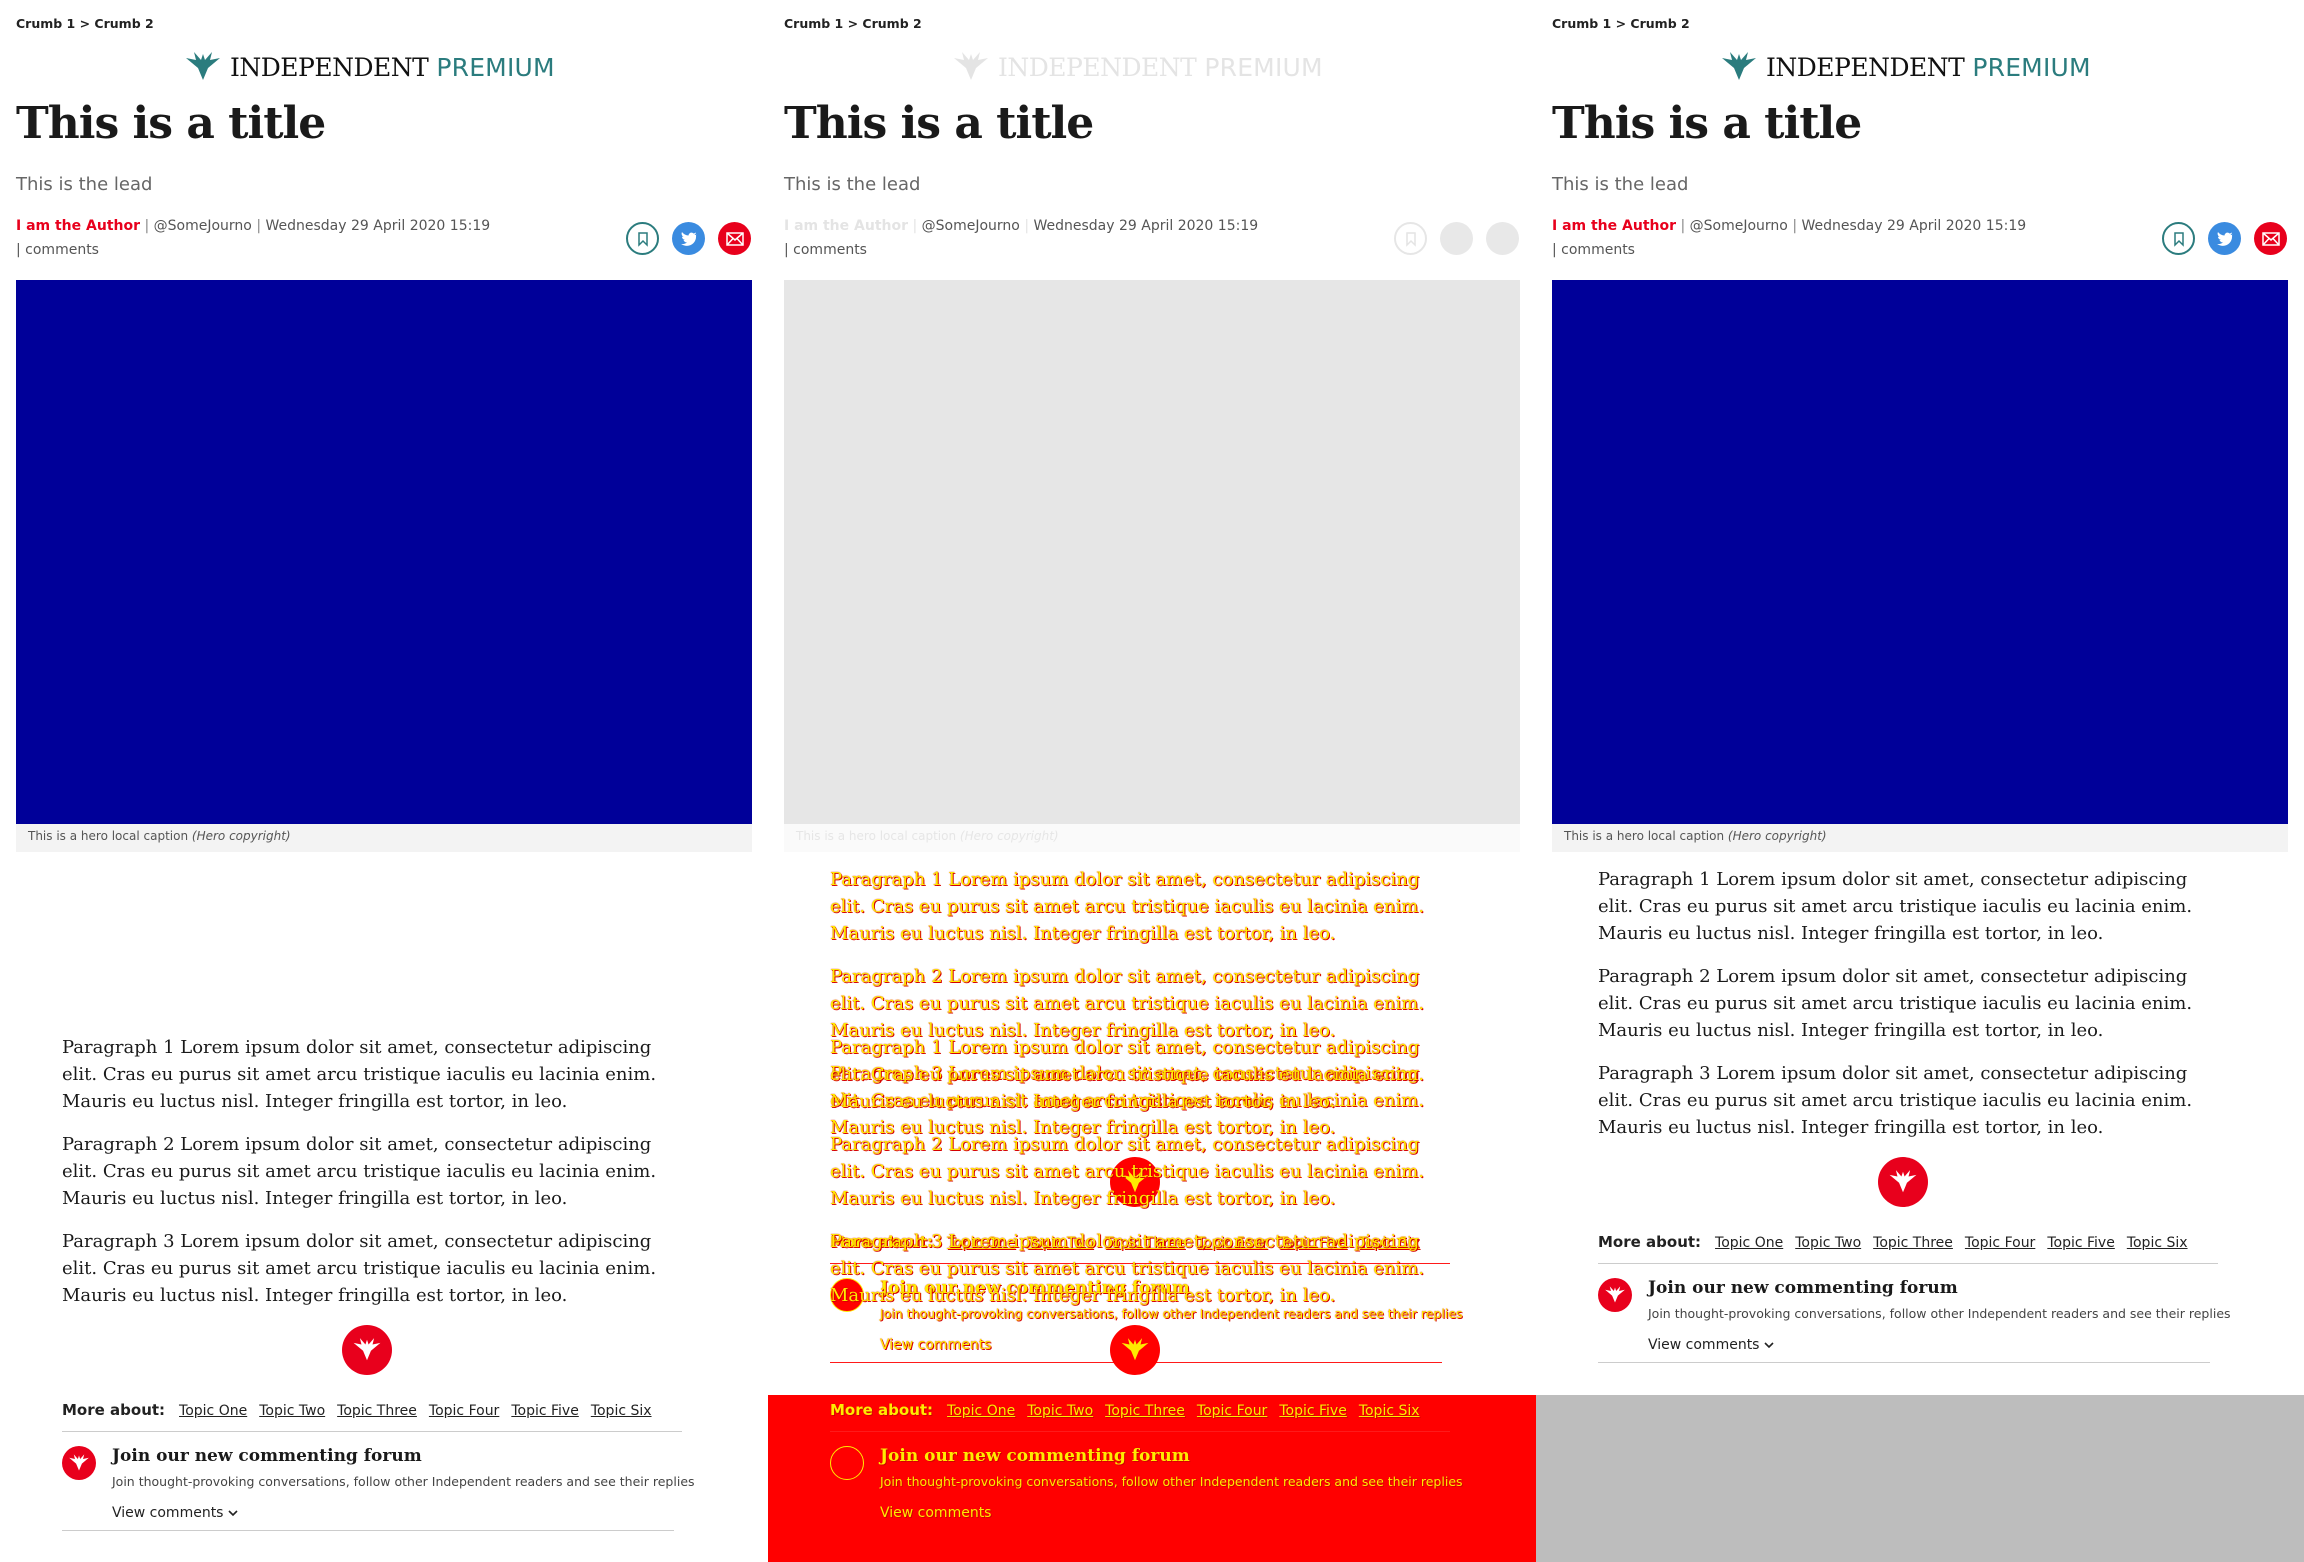 Image resolution: width=2304 pixels, height=1562 pixels. What do you see at coordinates (168, 1513) in the screenshot?
I see `view-comments-label: View comments` at bounding box center [168, 1513].